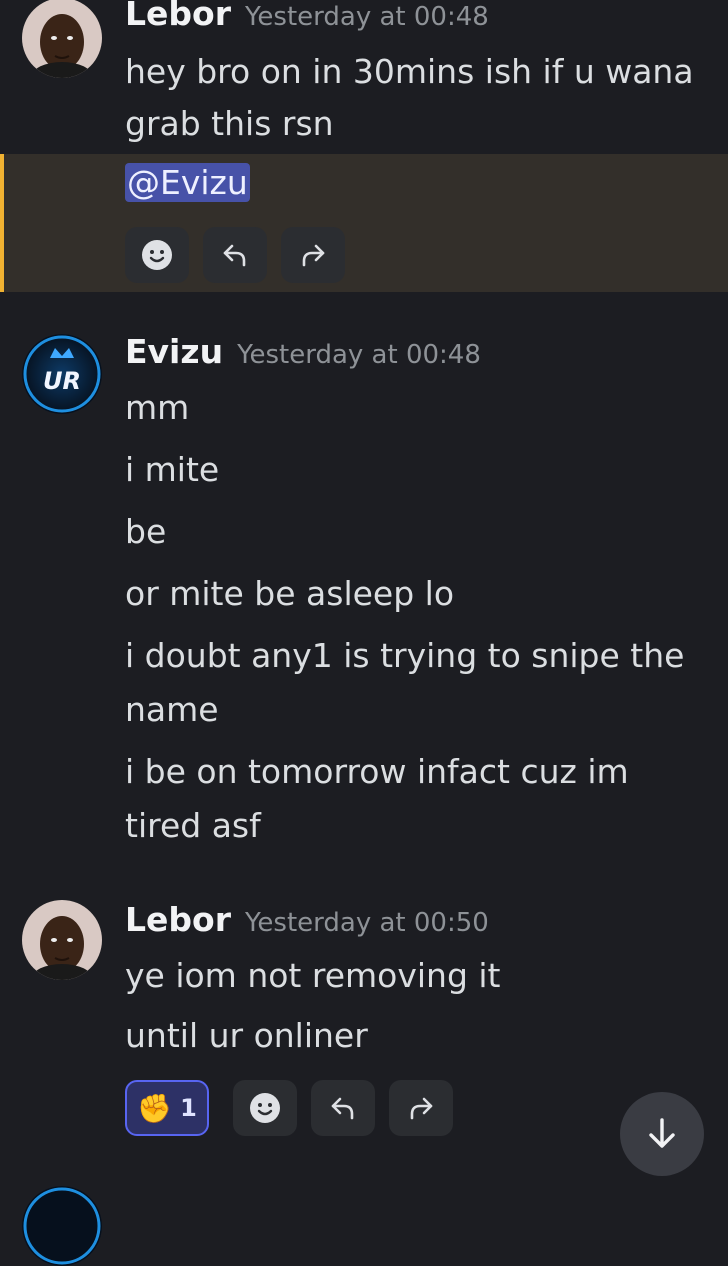 The height and width of the screenshot is (1266, 728). What do you see at coordinates (313, 975) in the screenshot?
I see `message-line: ye iom not removing it` at bounding box center [313, 975].